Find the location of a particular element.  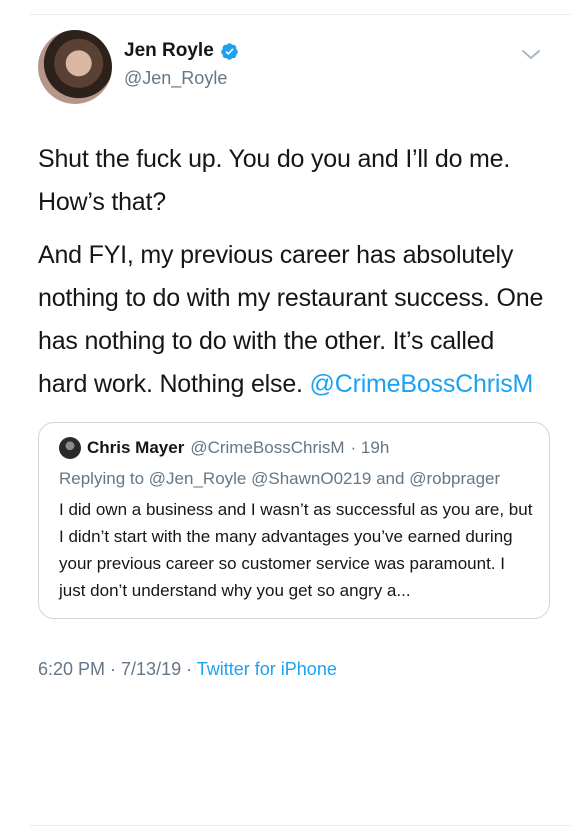

verified-badge-icon is located at coordinates (229, 51).